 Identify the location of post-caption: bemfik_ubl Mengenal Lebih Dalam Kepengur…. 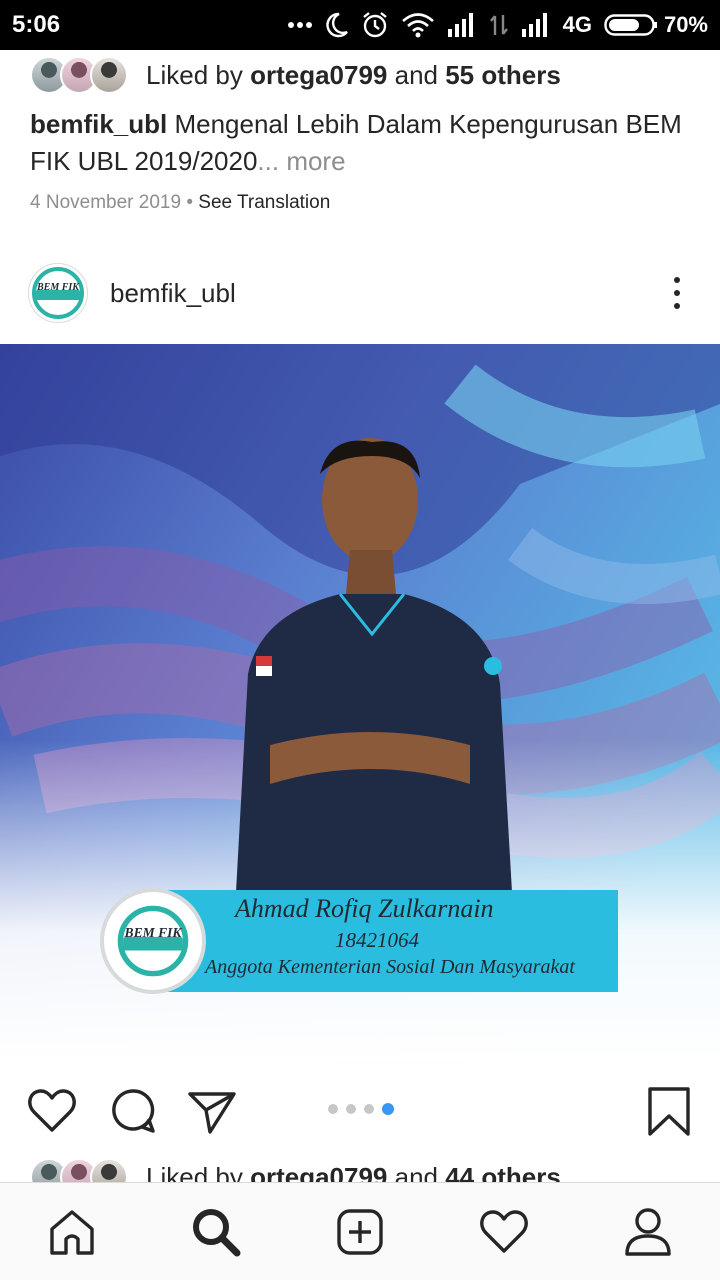
(360, 143).